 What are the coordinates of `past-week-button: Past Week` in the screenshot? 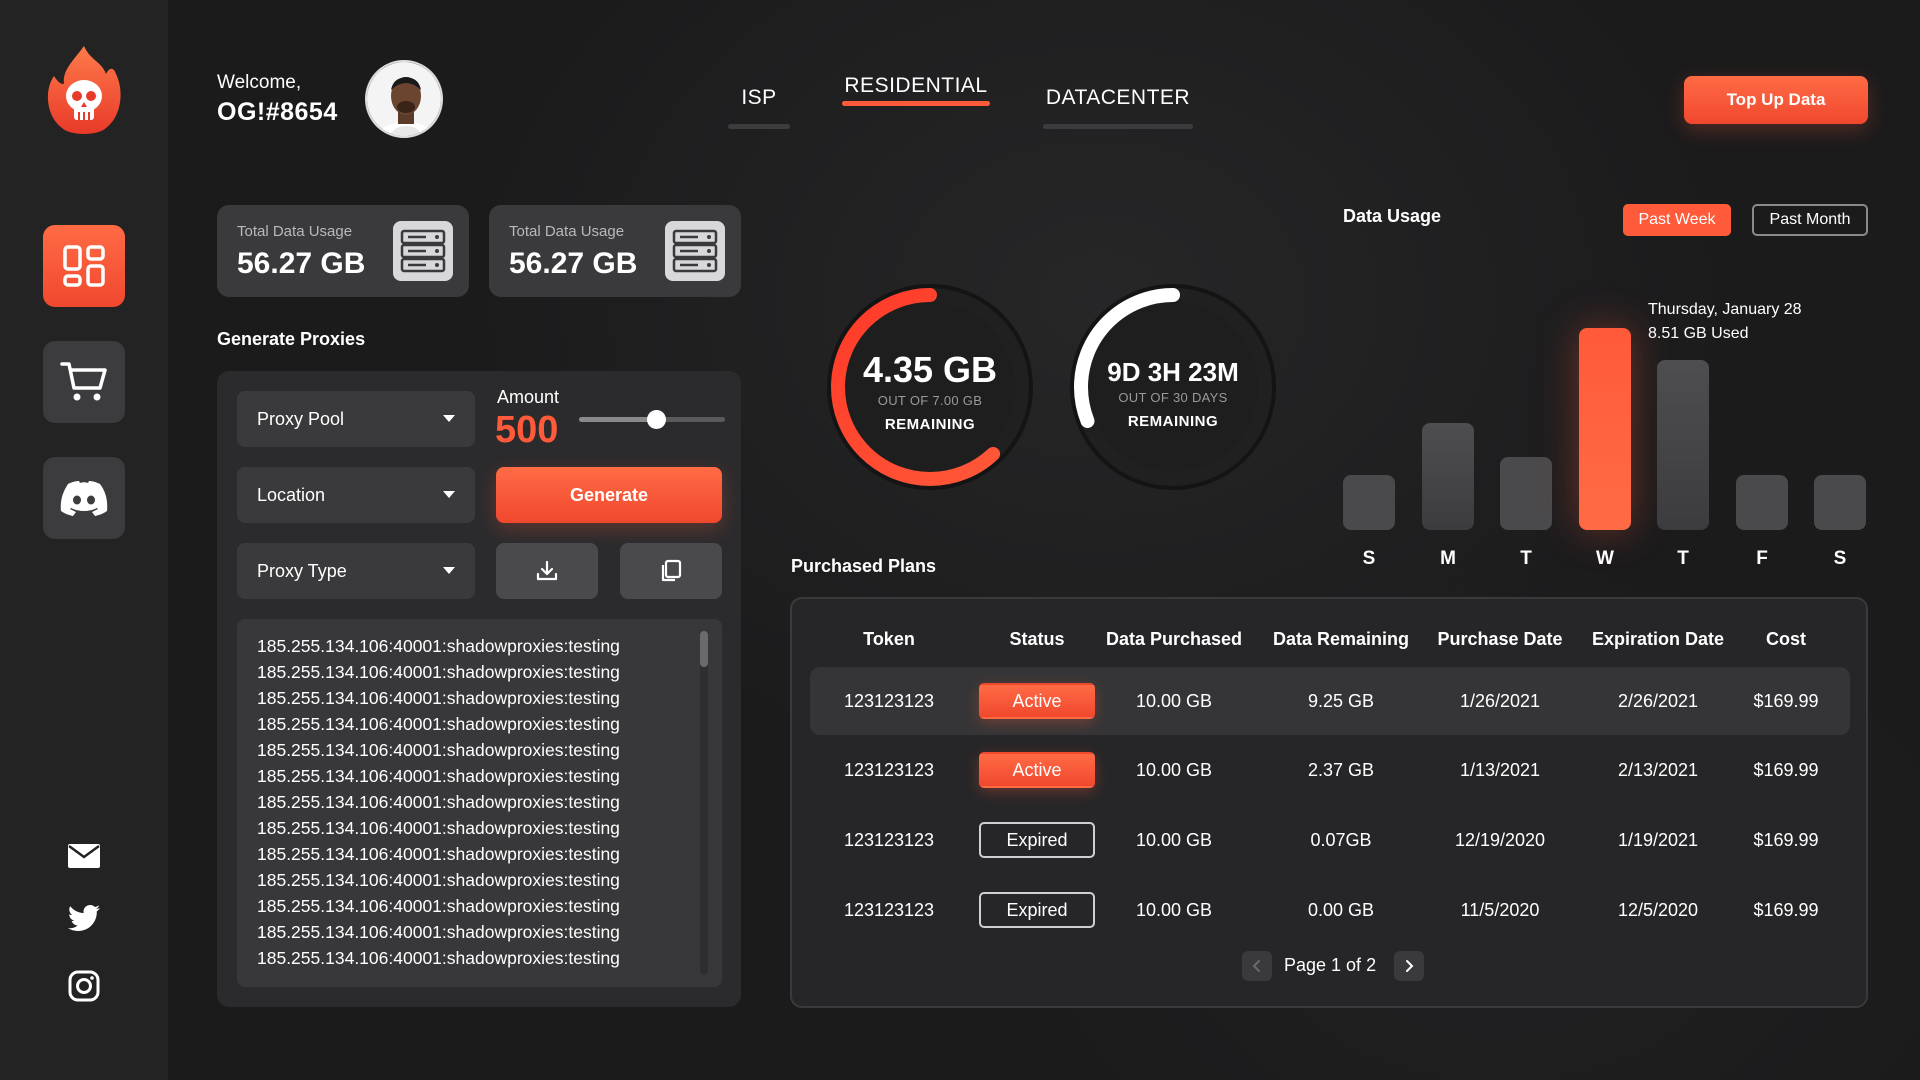 It's located at (1677, 220).